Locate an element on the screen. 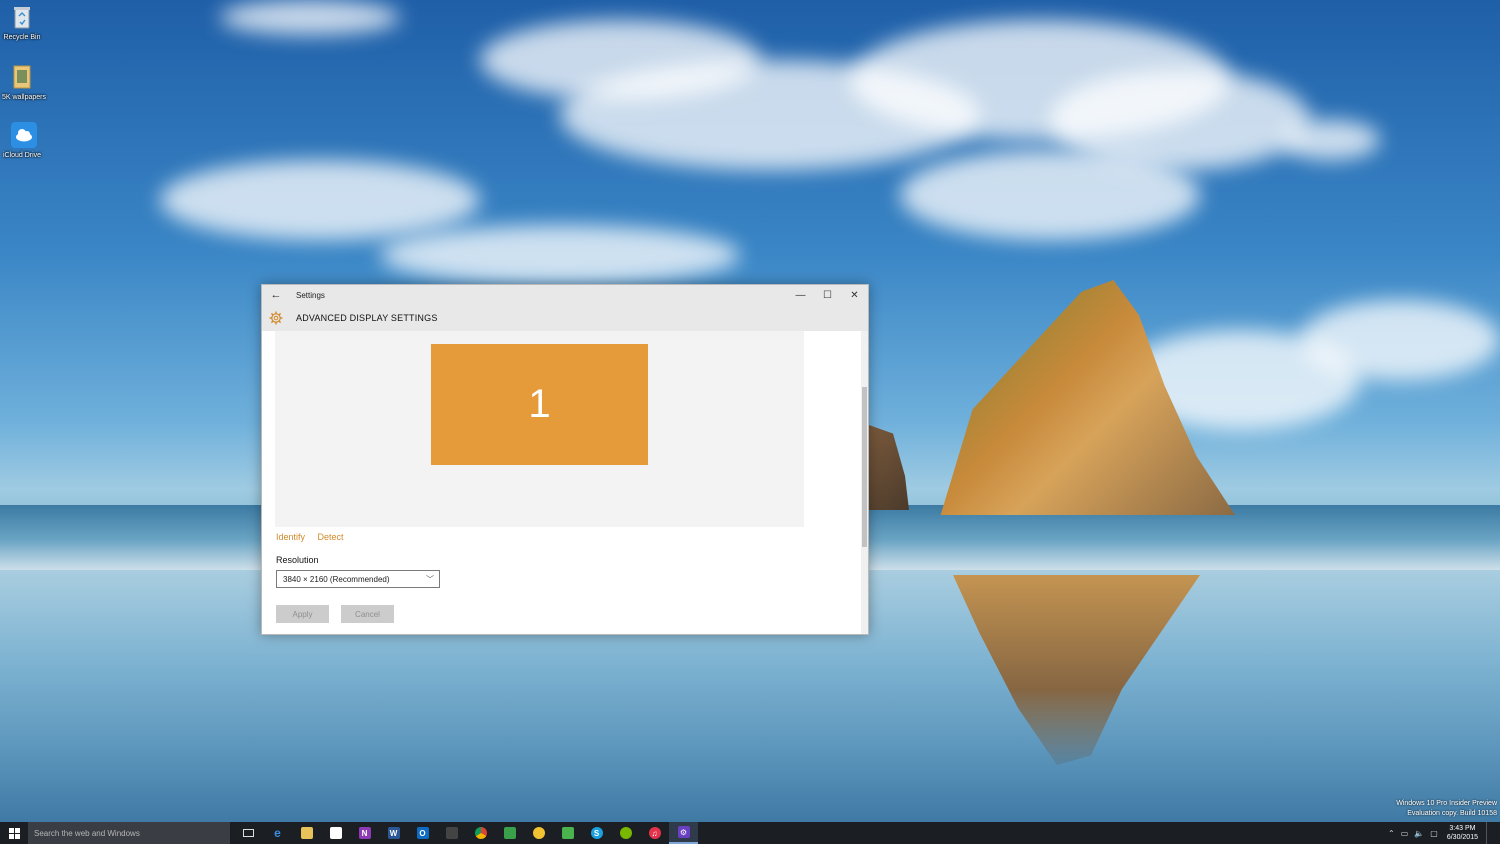 The width and height of the screenshot is (1500, 844). desktop-icon-label: 5K wallpapers is located at coordinates (24, 97).